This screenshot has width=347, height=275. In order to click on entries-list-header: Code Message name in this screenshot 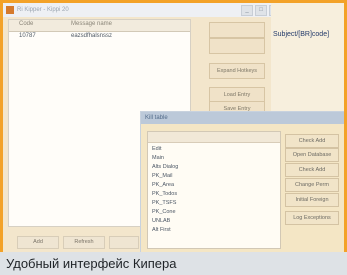, I will do `click(99, 26)`.